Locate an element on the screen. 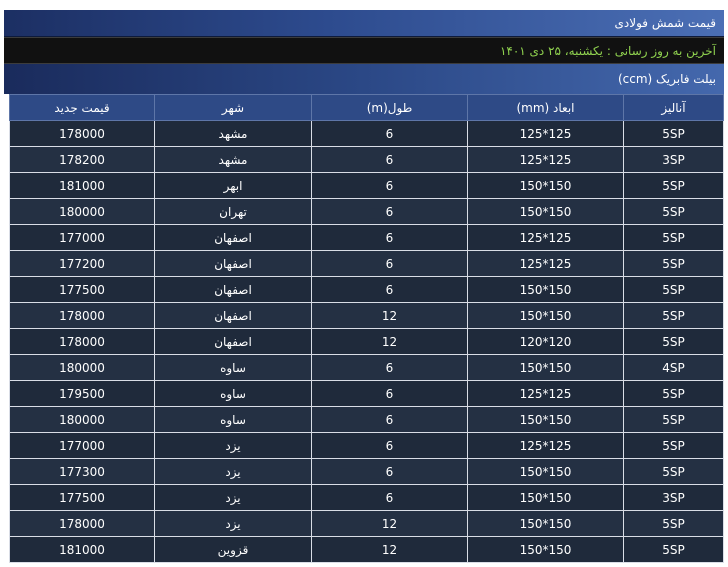 Image resolution: width=728 pixels, height=567 pixels. last-update-text: آخرین به روز رسانی : یکشنبه، ۲۵ دی ۱۴۰۱ is located at coordinates (364, 50).